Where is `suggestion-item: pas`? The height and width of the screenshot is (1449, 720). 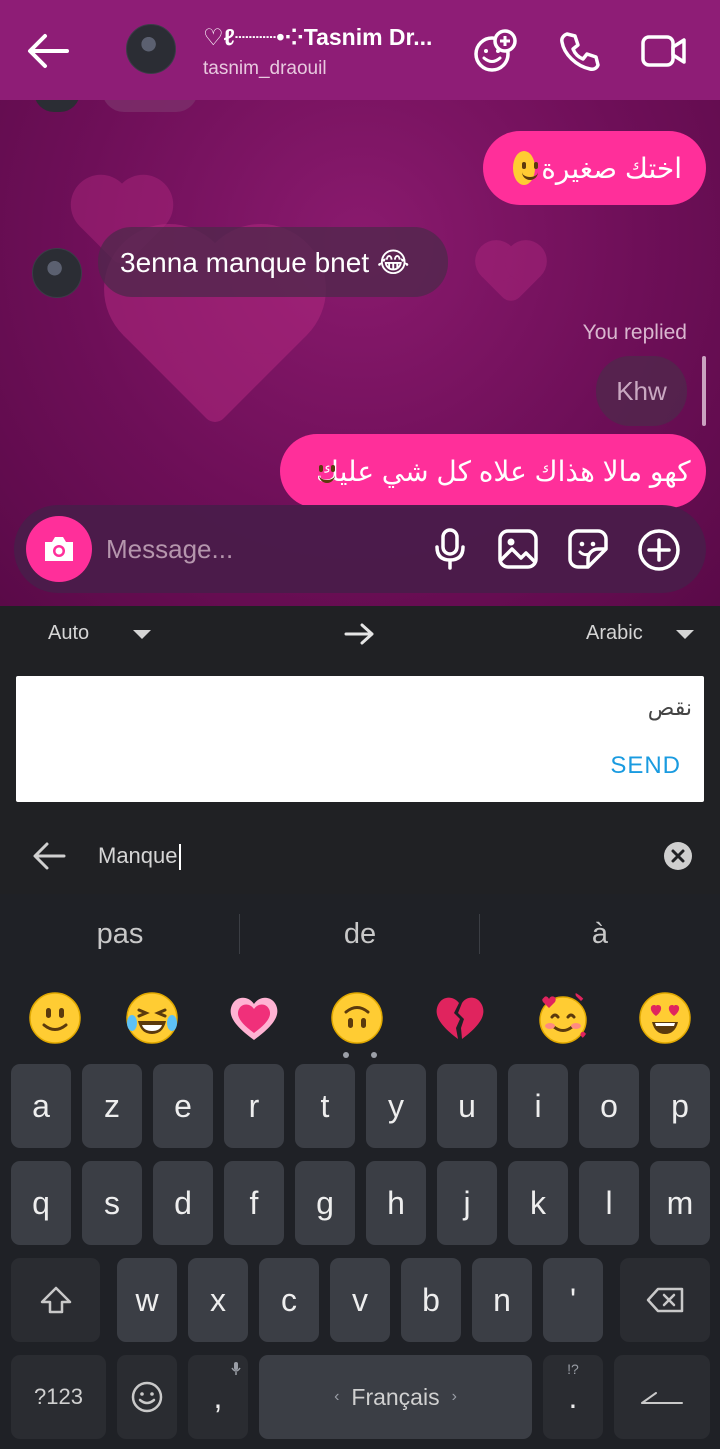 suggestion-item: pas is located at coordinates (120, 937).